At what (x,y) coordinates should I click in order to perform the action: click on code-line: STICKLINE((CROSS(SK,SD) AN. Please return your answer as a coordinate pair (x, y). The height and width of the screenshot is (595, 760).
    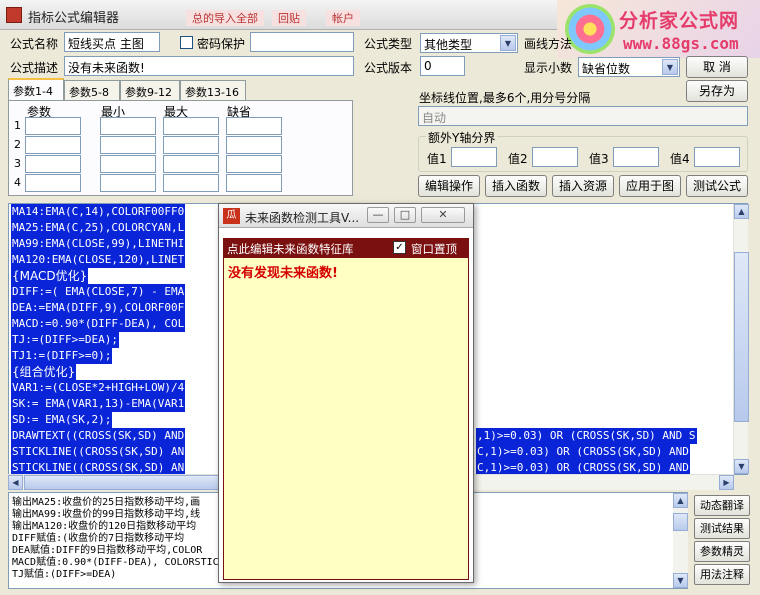
    Looking at the image, I should click on (98, 467).